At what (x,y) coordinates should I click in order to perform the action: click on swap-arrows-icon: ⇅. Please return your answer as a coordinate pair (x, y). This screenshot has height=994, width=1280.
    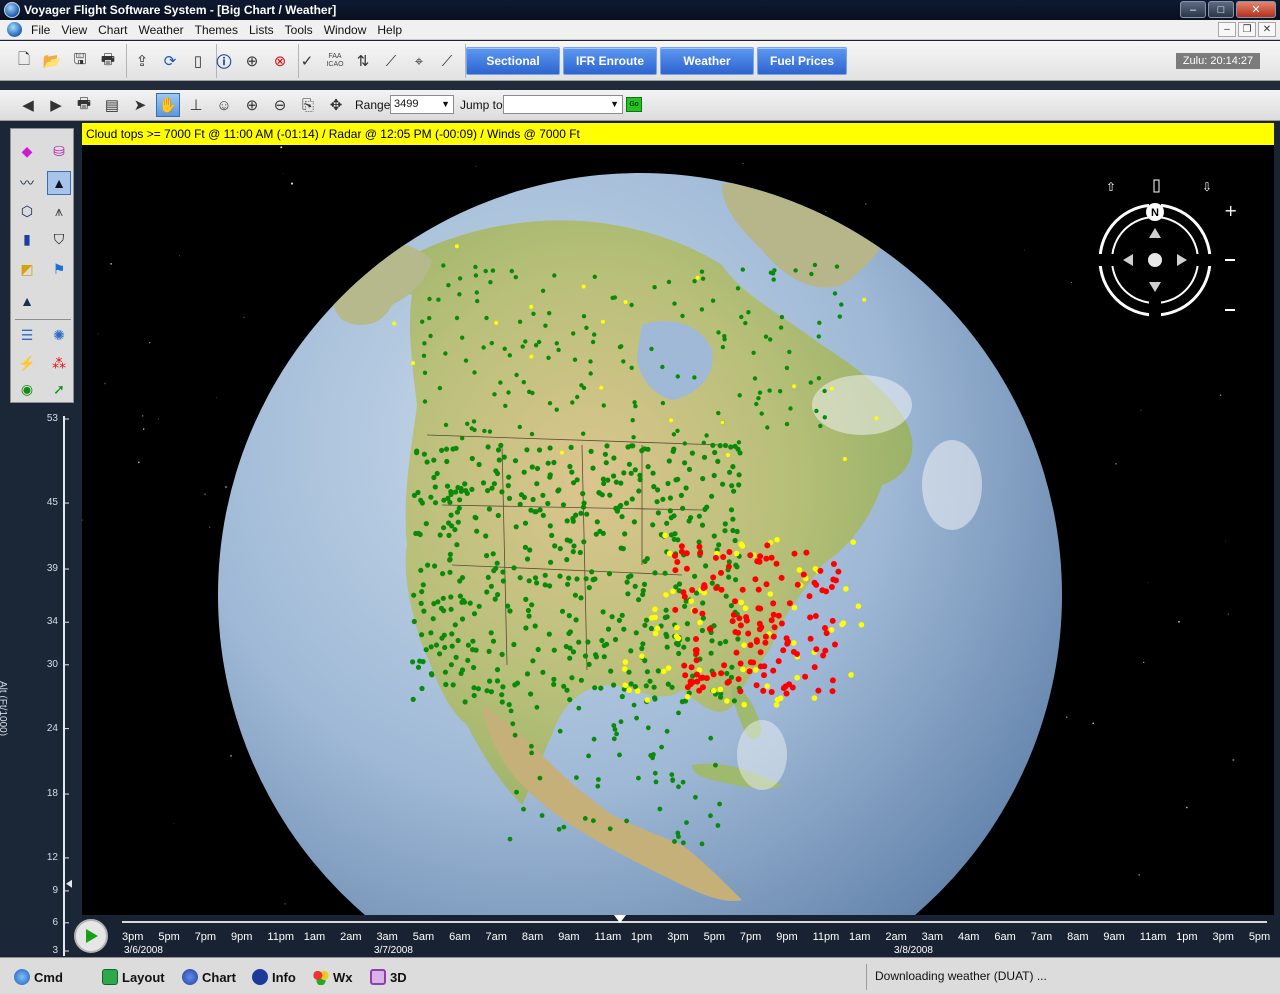
    Looking at the image, I should click on (363, 61).